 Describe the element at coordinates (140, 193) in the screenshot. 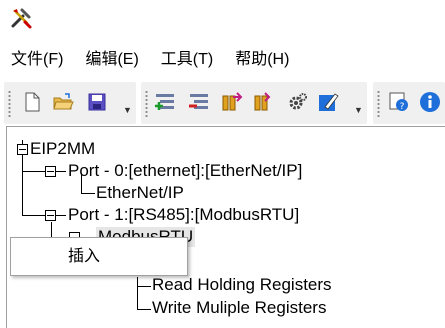

I see `tree-node-ethernetip: EtherNet/IP` at that location.